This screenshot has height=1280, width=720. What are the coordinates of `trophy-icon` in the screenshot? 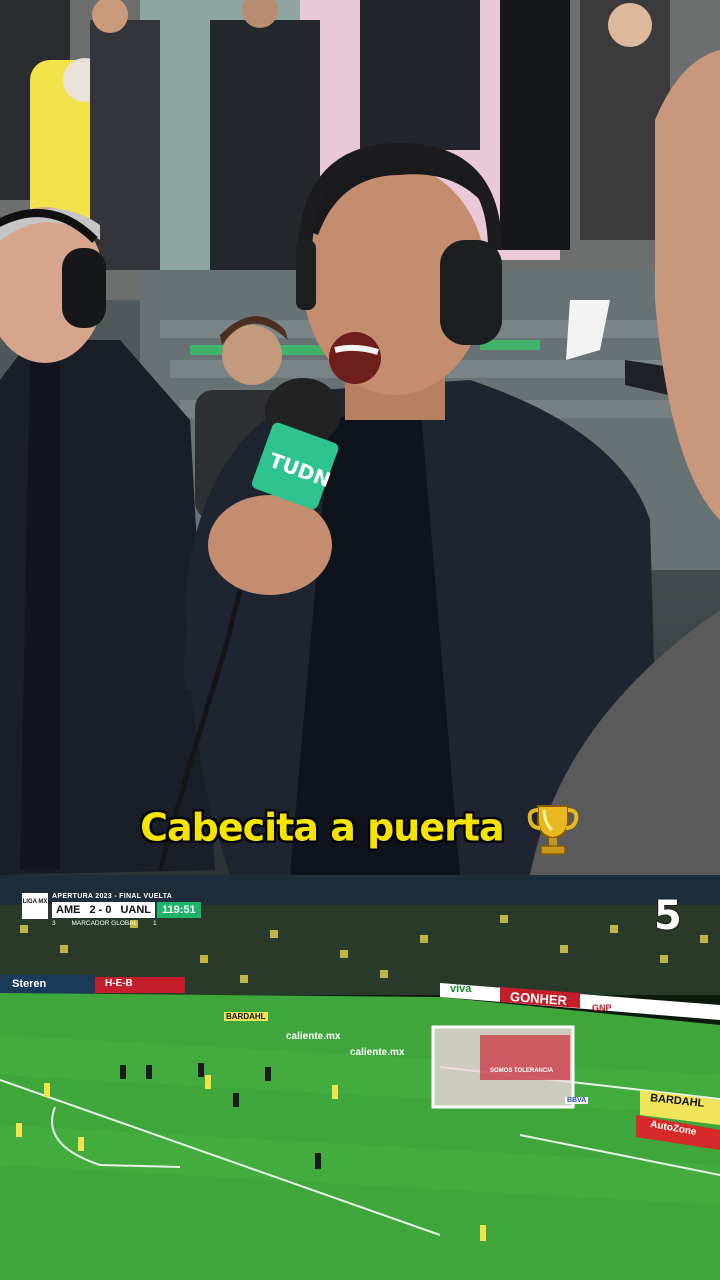 It's located at (553, 830).